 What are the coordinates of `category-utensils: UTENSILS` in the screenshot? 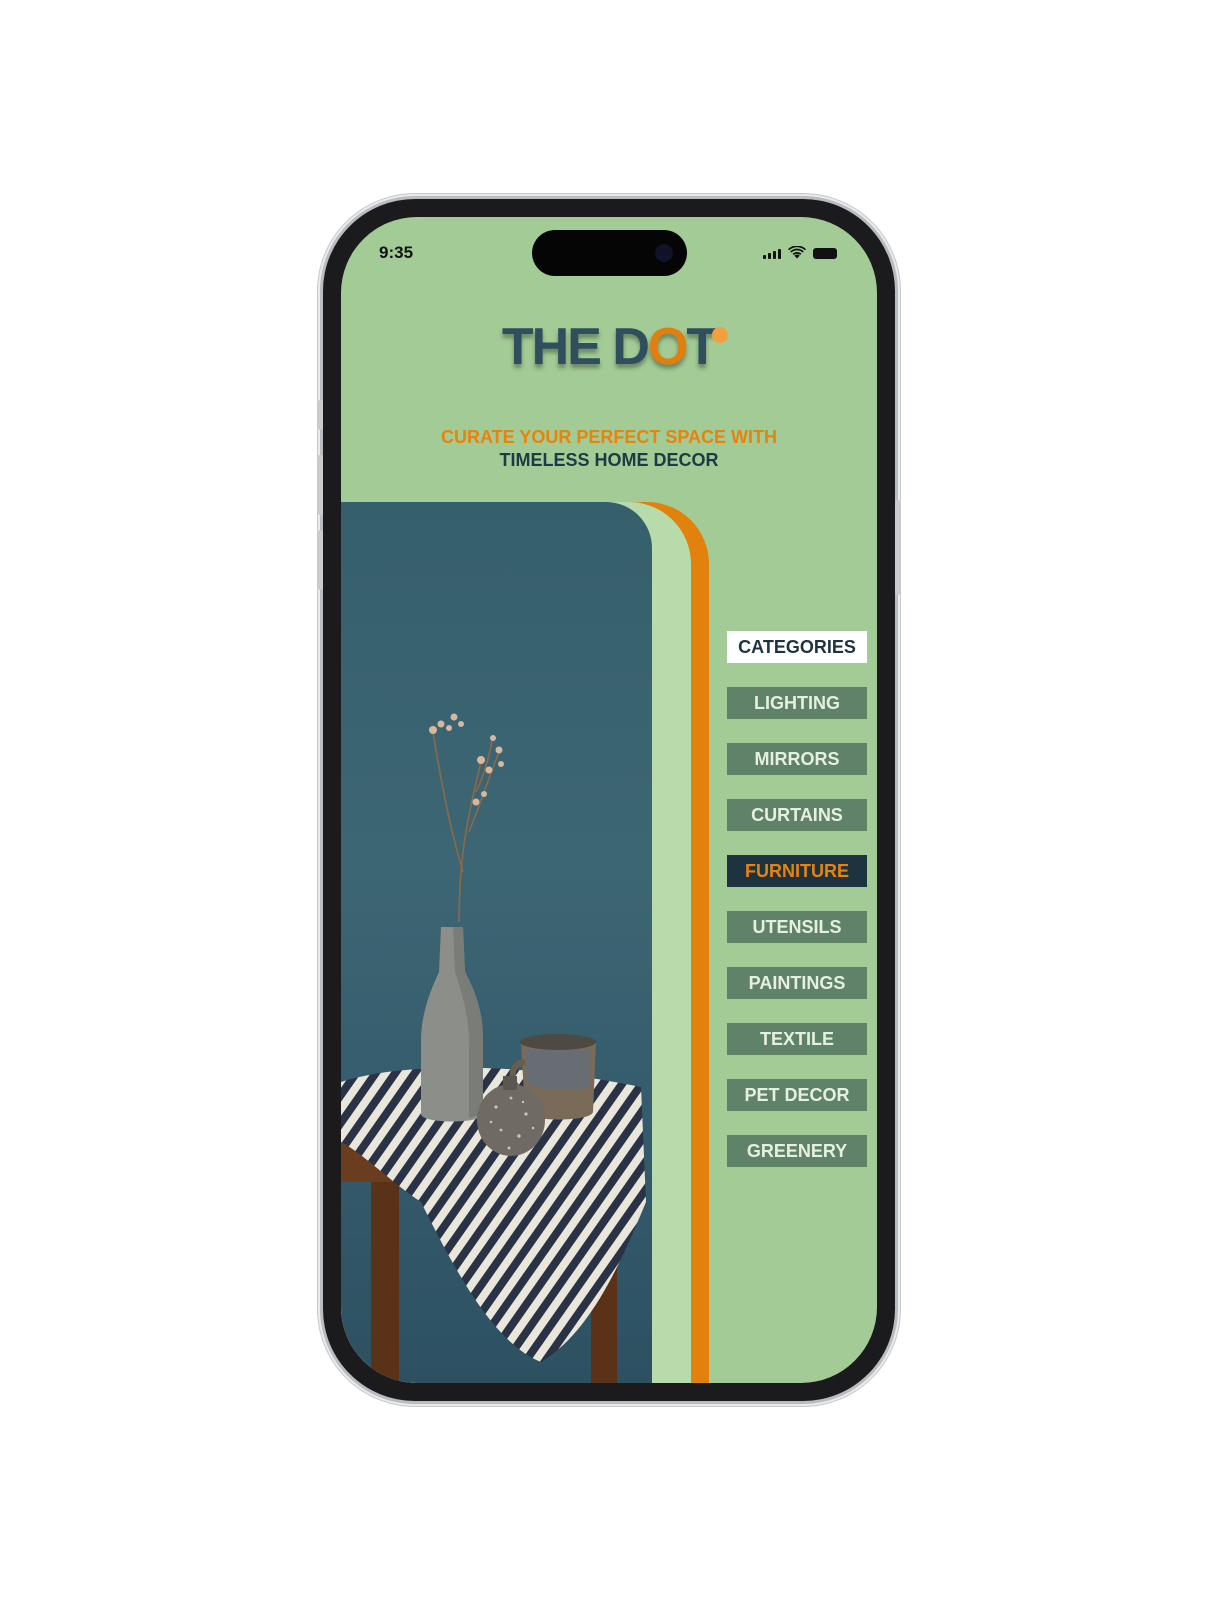 It's located at (797, 927).